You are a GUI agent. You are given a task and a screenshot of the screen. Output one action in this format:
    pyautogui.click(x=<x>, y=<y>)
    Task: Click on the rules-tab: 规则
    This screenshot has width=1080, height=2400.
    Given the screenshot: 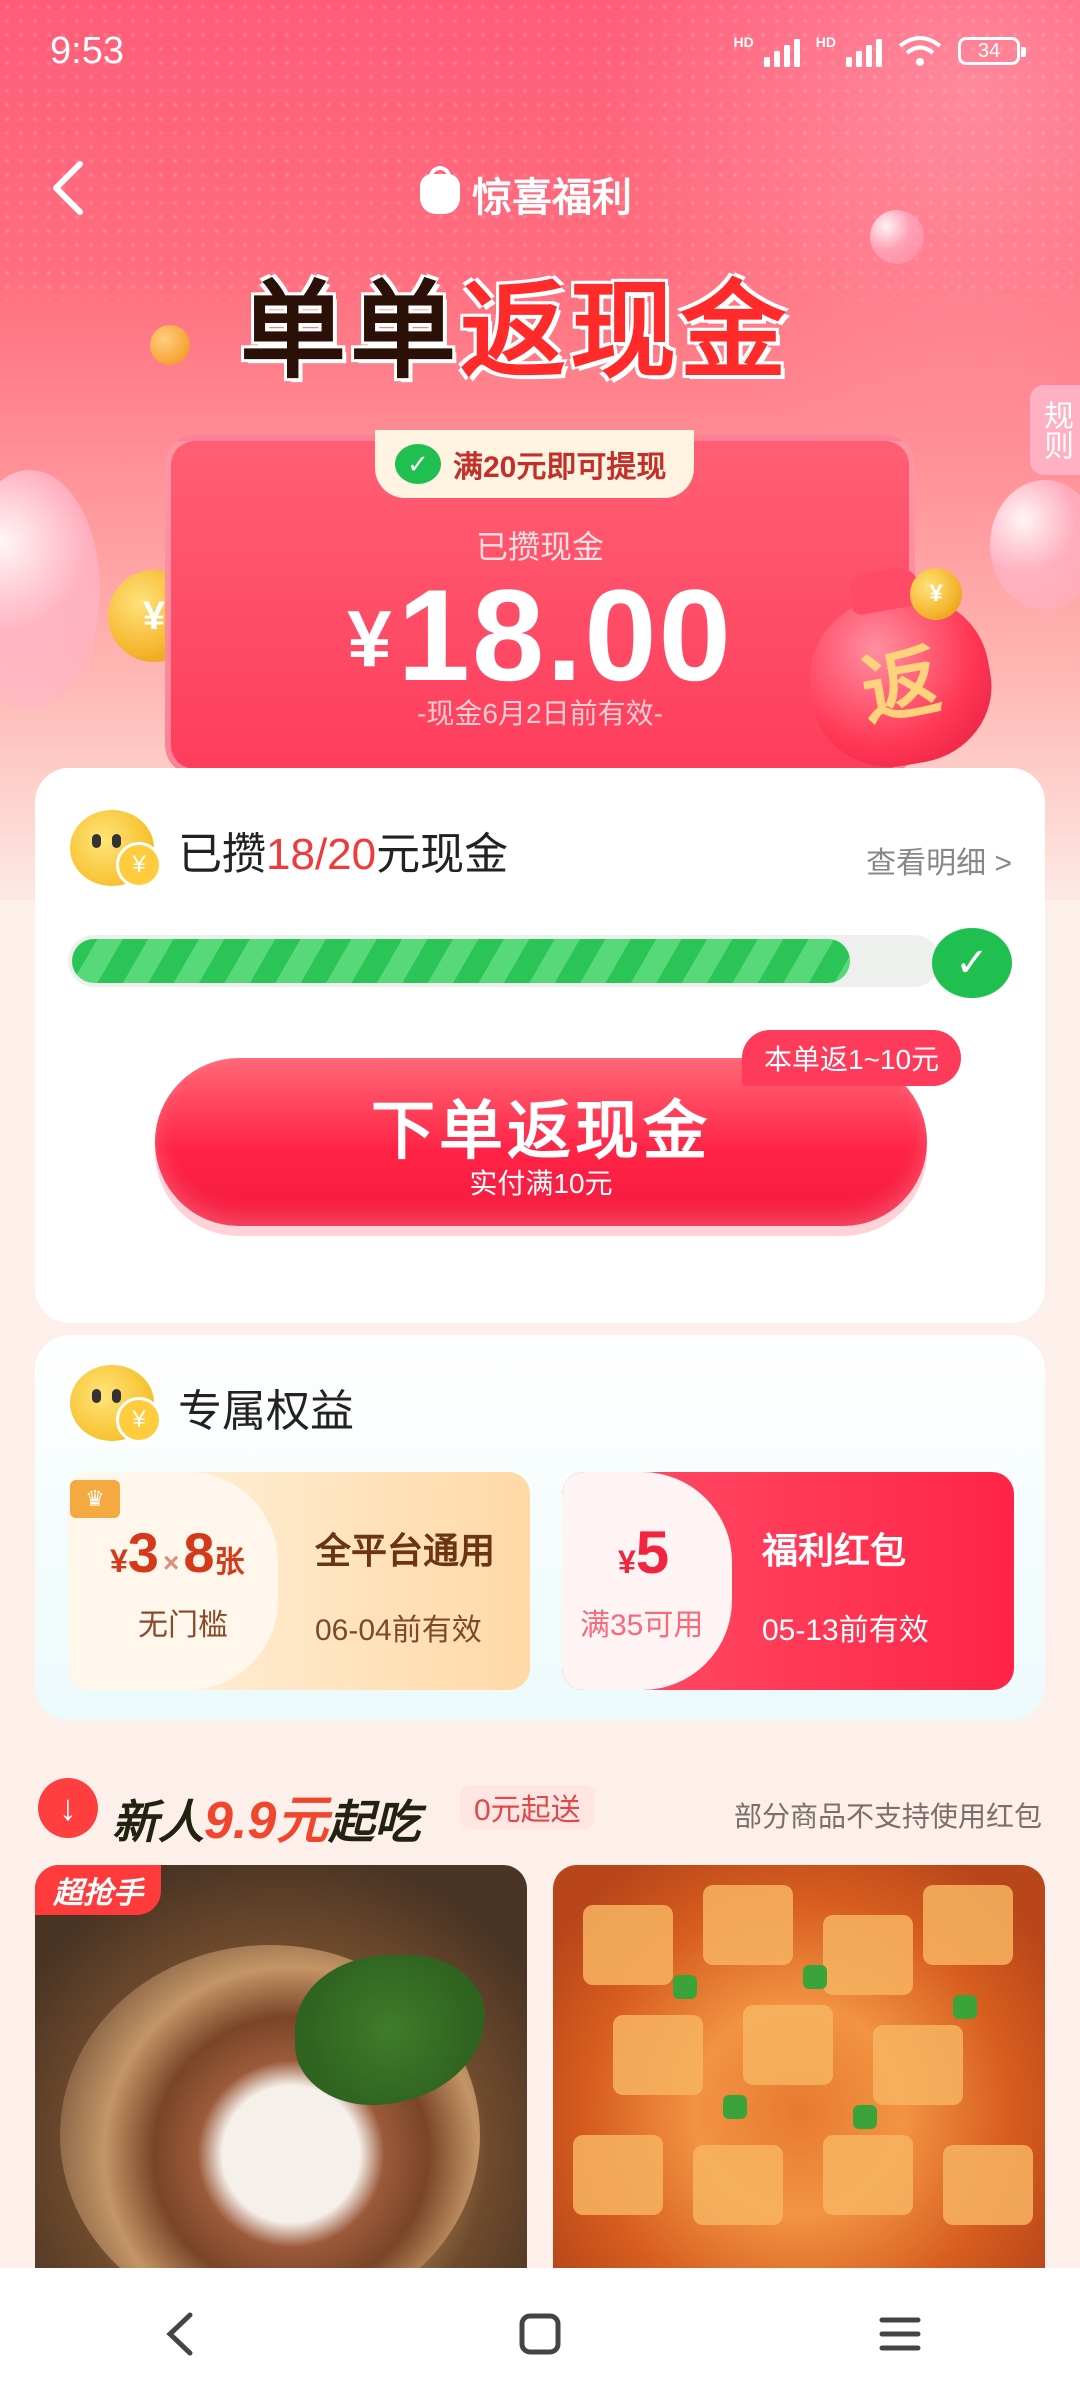 What is the action you would take?
    pyautogui.click(x=1055, y=430)
    